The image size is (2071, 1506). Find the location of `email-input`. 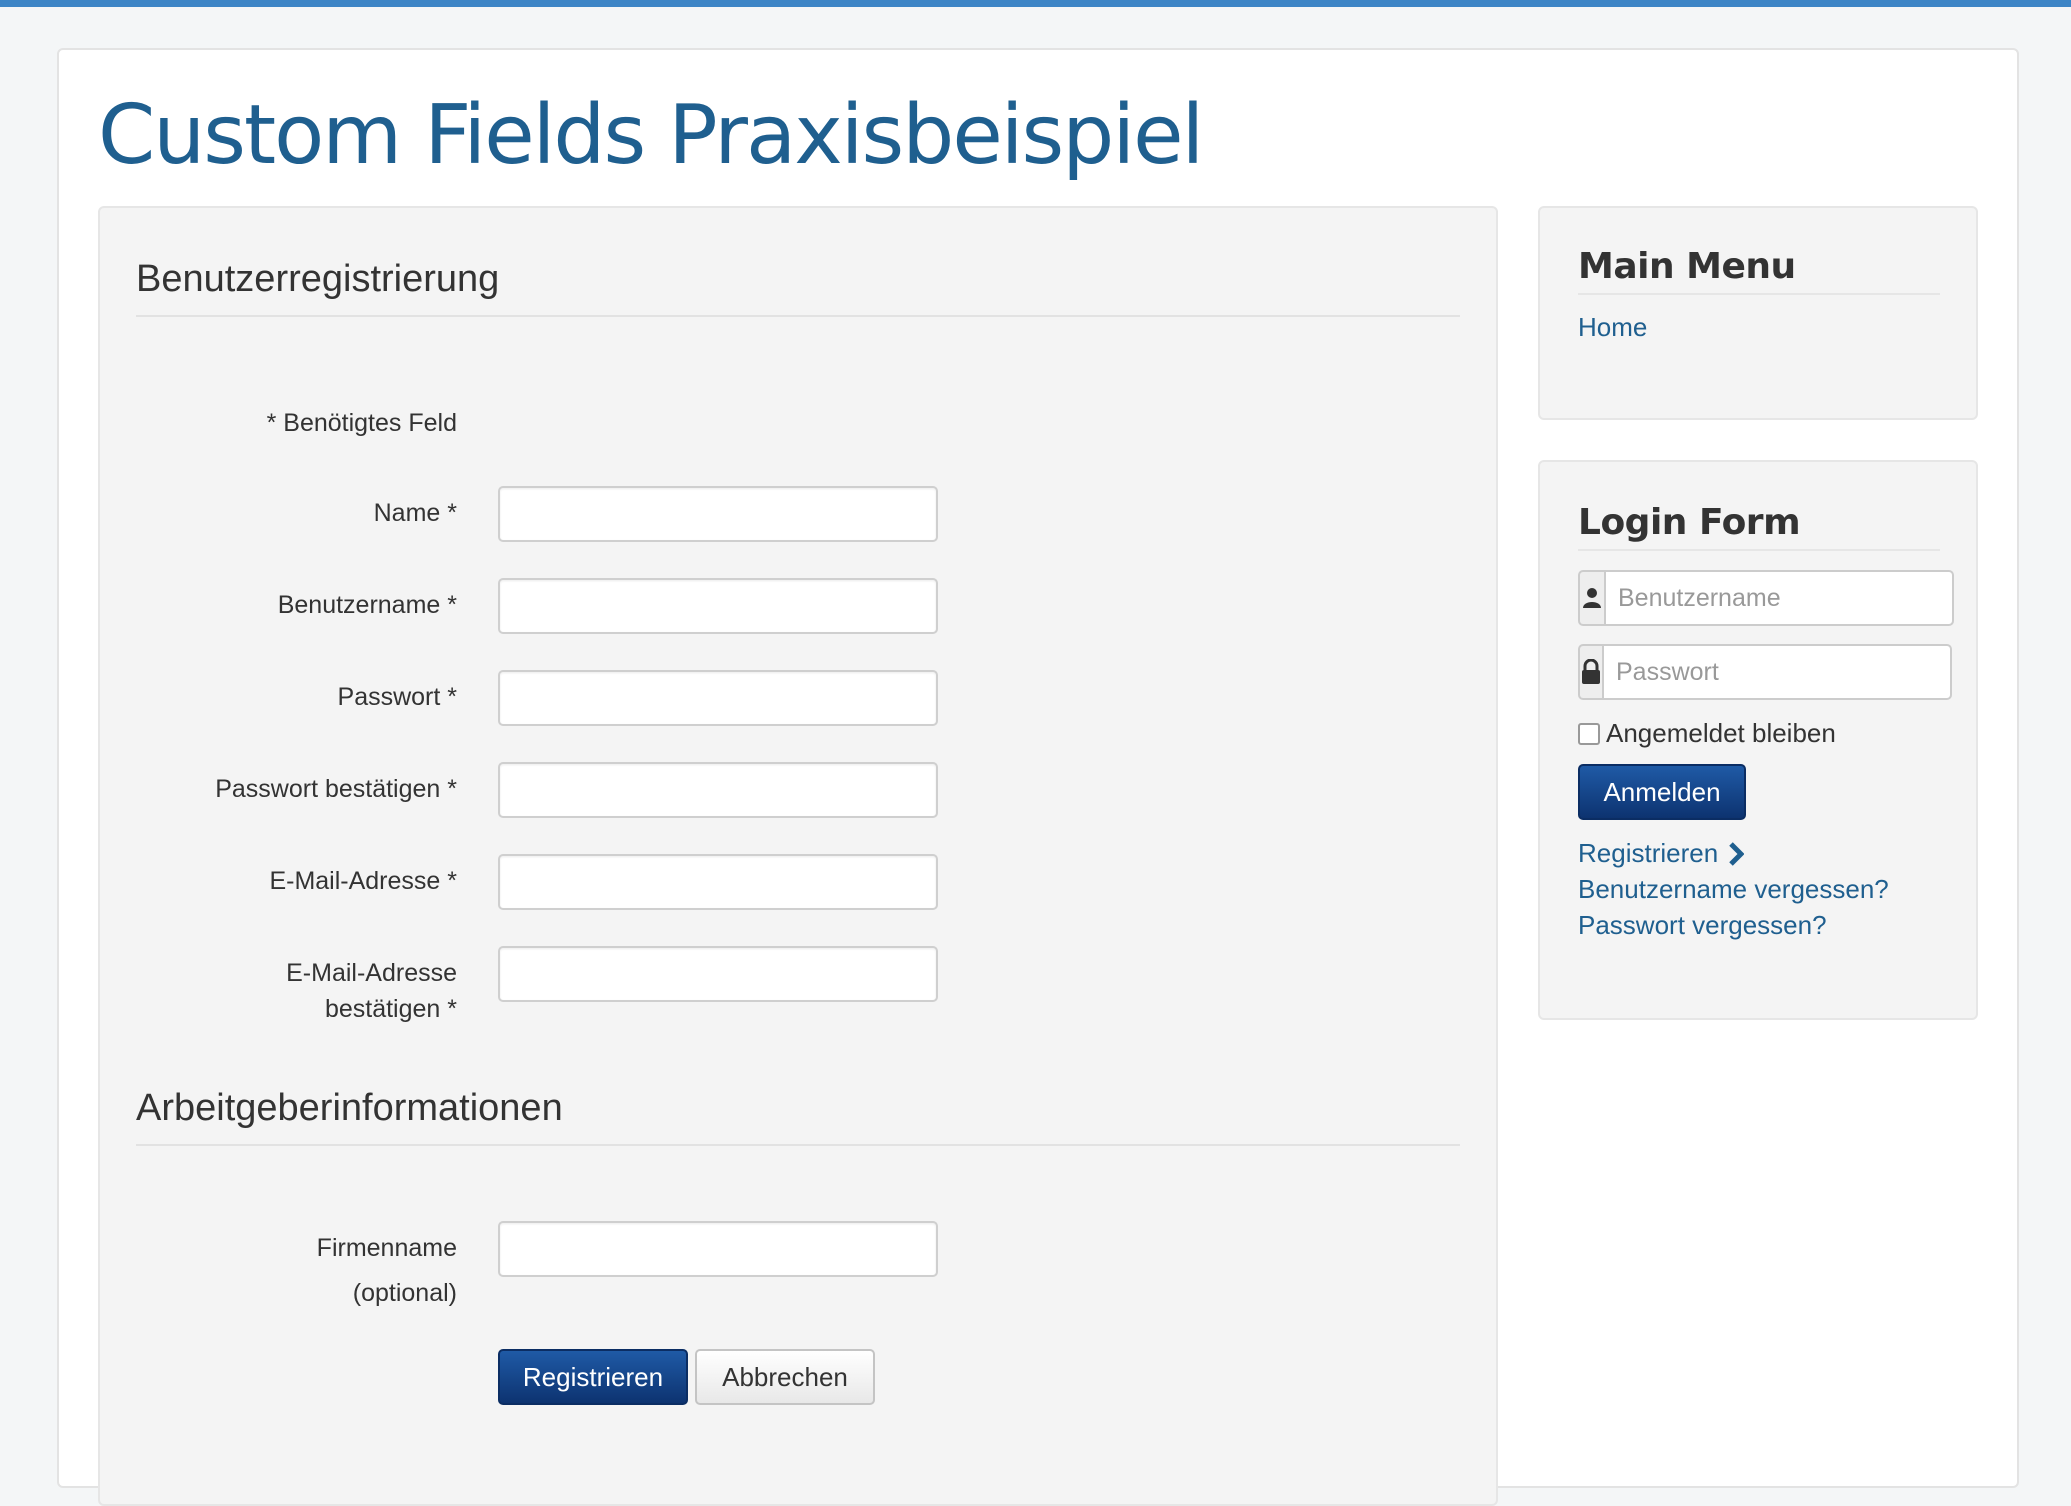

email-input is located at coordinates (718, 882).